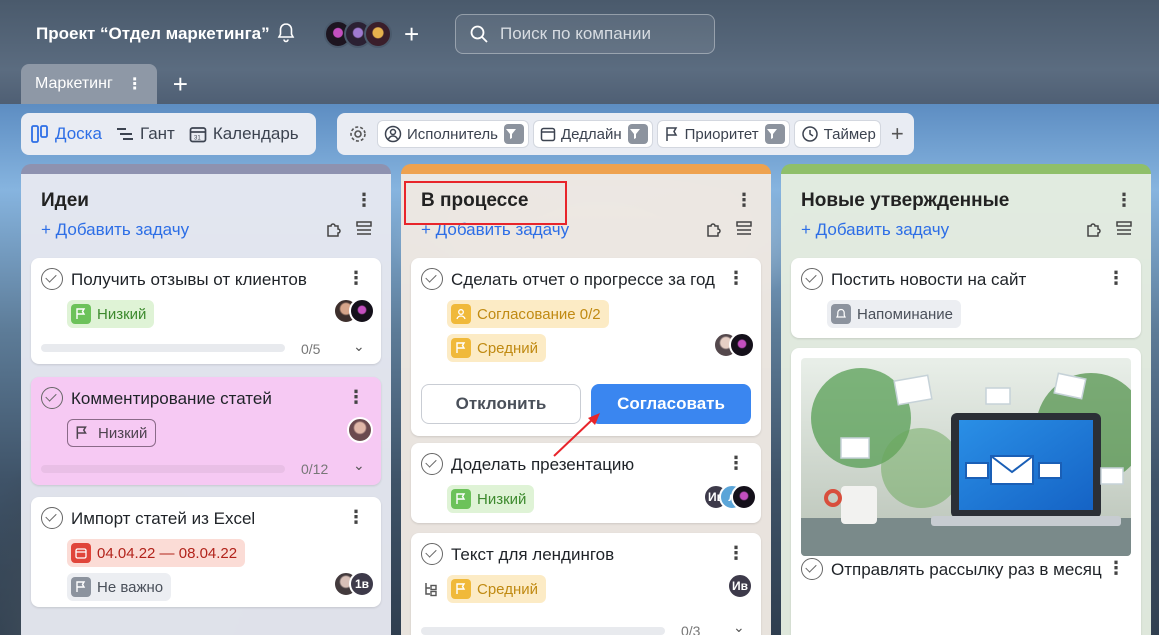 This screenshot has height=635, width=1159. I want to click on priority-tag: Не важно, so click(119, 587).